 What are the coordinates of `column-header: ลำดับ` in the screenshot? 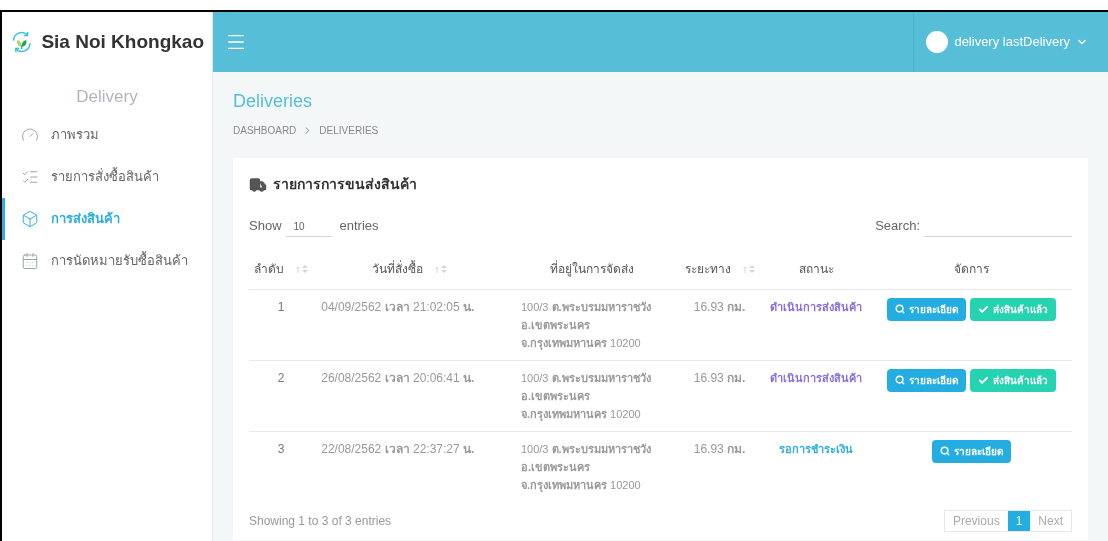 It's located at (269, 268).